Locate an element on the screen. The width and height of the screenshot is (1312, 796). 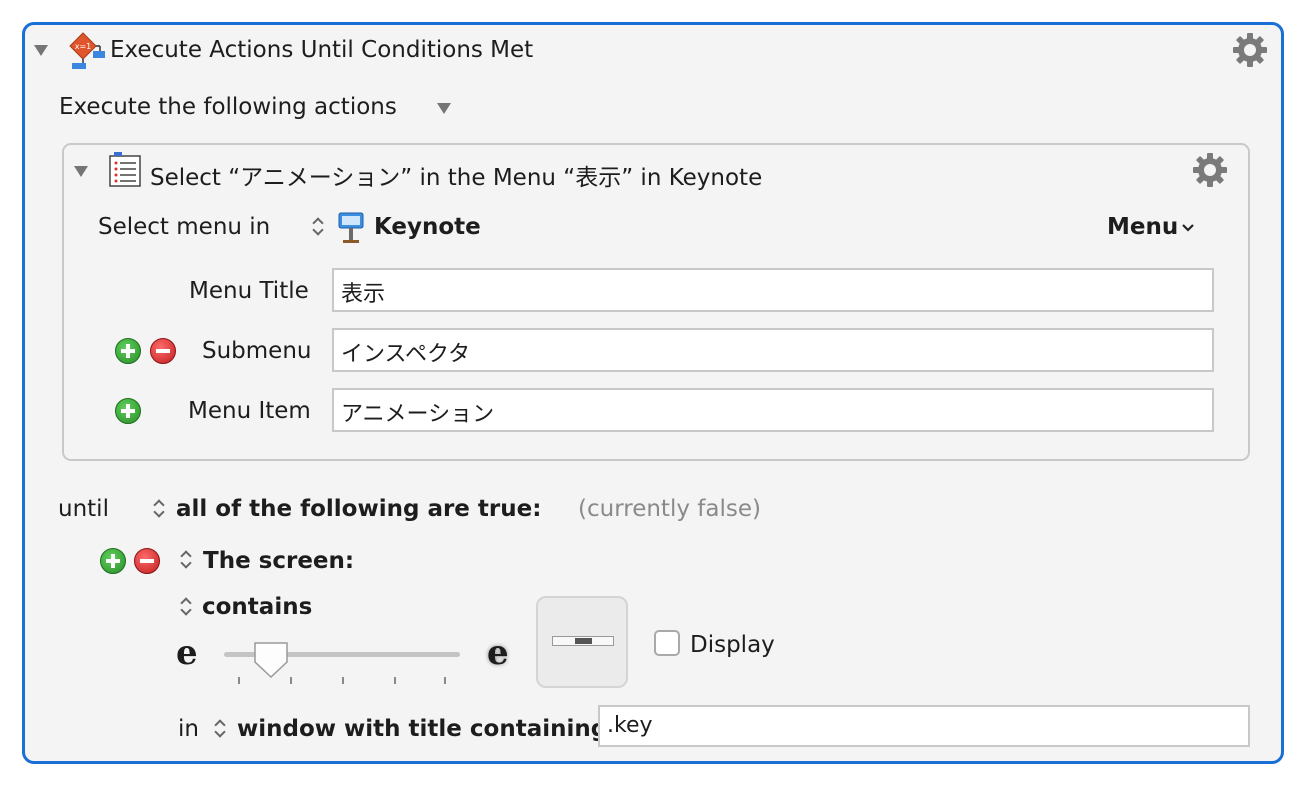
condition-type-popup: The screen: is located at coordinates (278, 561).